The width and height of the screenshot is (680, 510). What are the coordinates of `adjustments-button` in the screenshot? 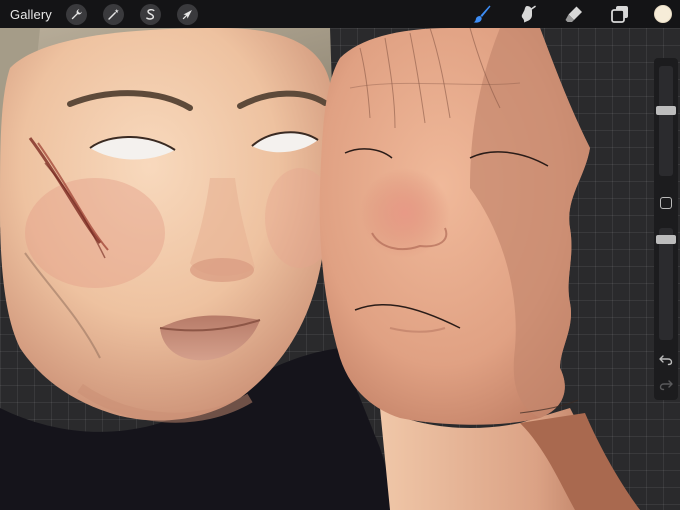 It's located at (113, 14).